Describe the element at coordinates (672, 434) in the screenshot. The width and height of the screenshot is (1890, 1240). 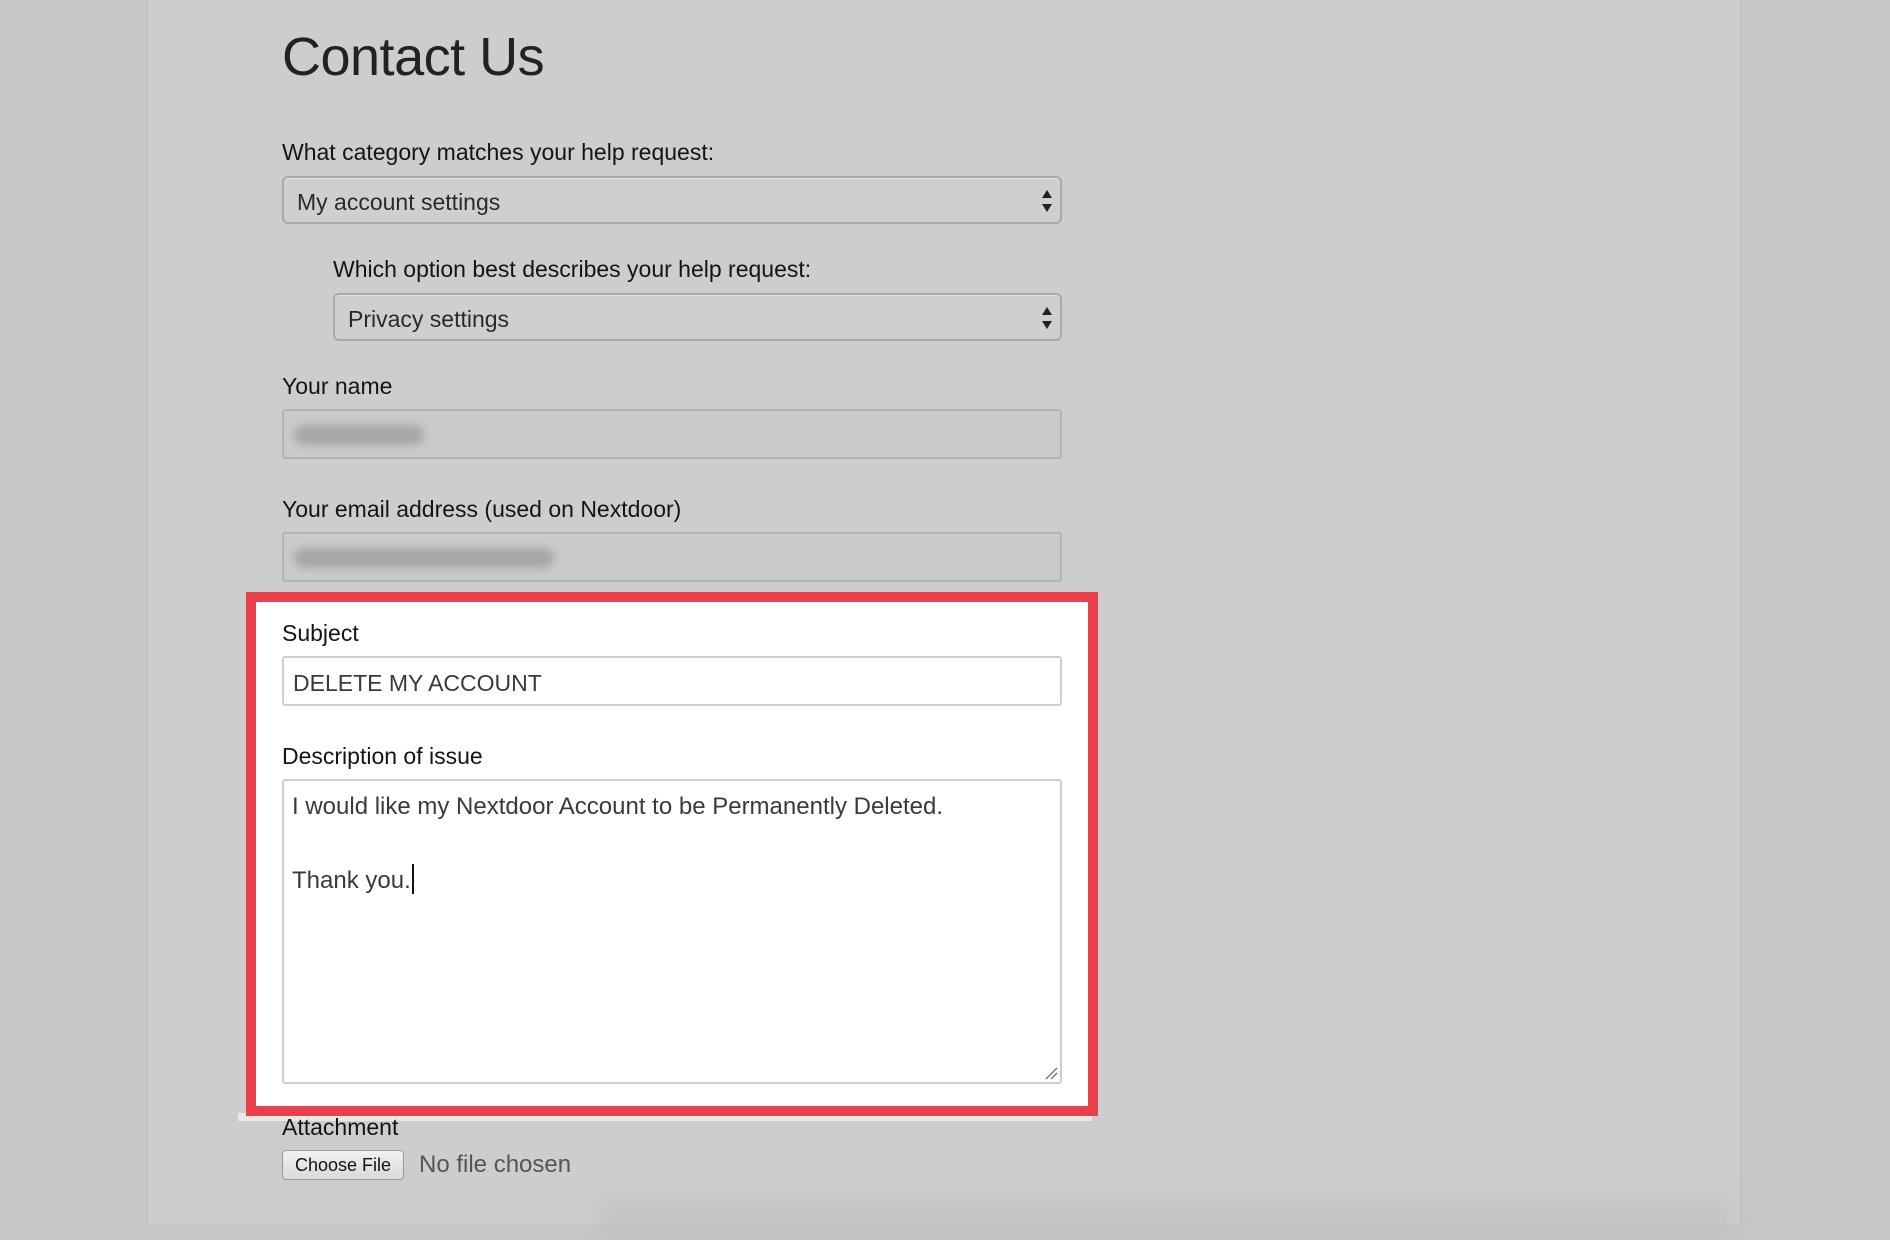
I see `name-input` at that location.